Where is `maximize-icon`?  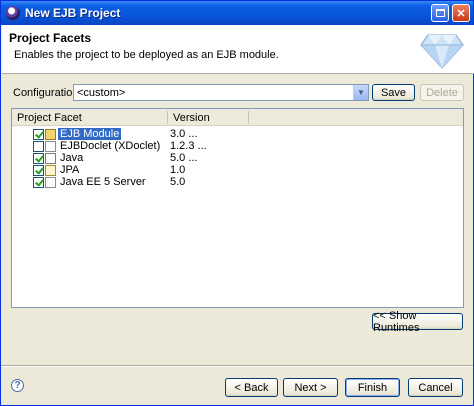
maximize-icon is located at coordinates (440, 13).